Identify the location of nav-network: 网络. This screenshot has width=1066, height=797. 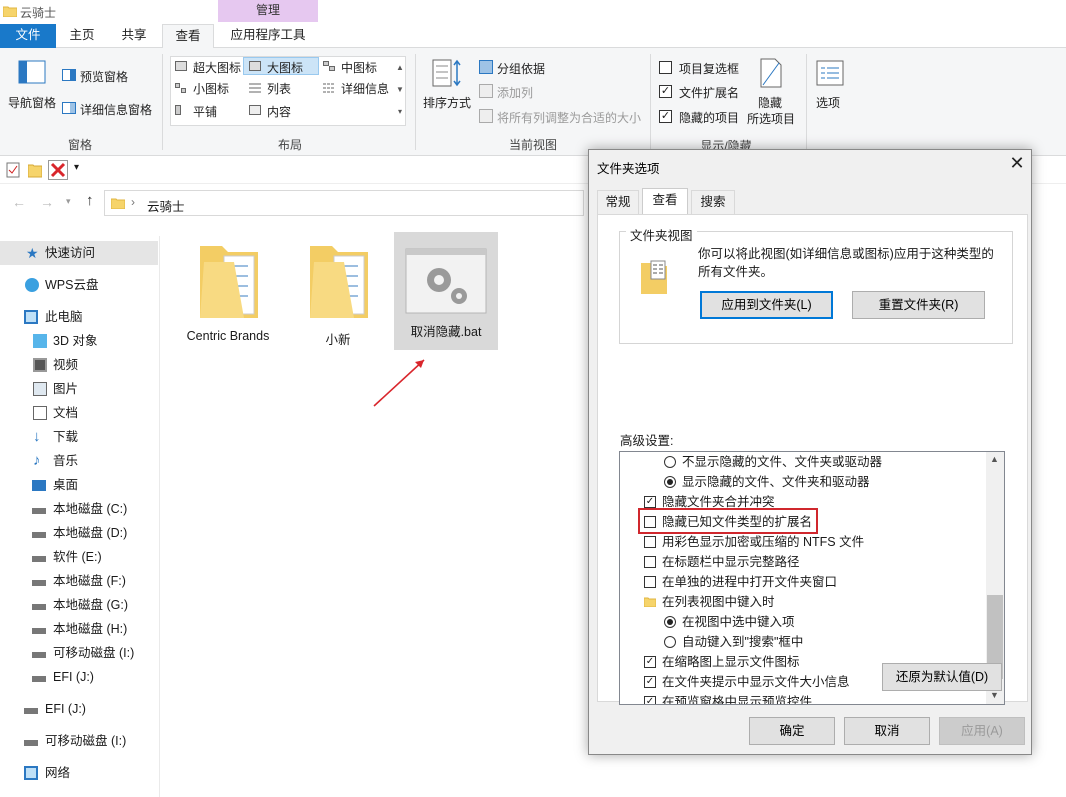
(79, 773).